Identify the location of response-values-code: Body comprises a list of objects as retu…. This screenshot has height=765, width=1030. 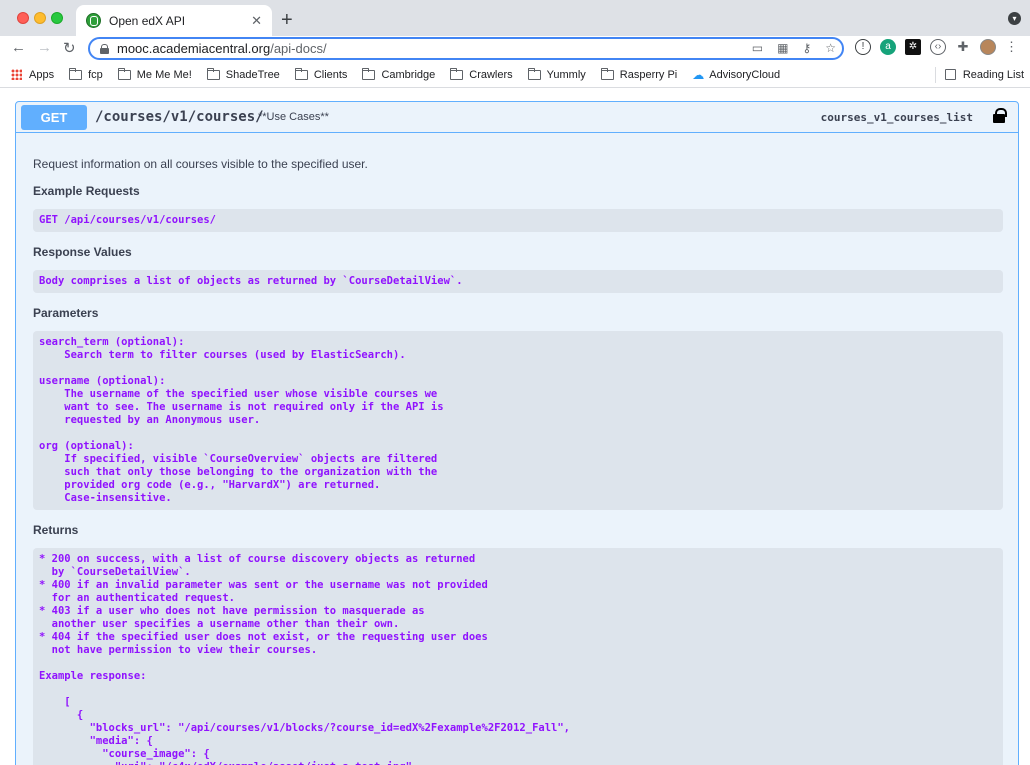
(518, 281).